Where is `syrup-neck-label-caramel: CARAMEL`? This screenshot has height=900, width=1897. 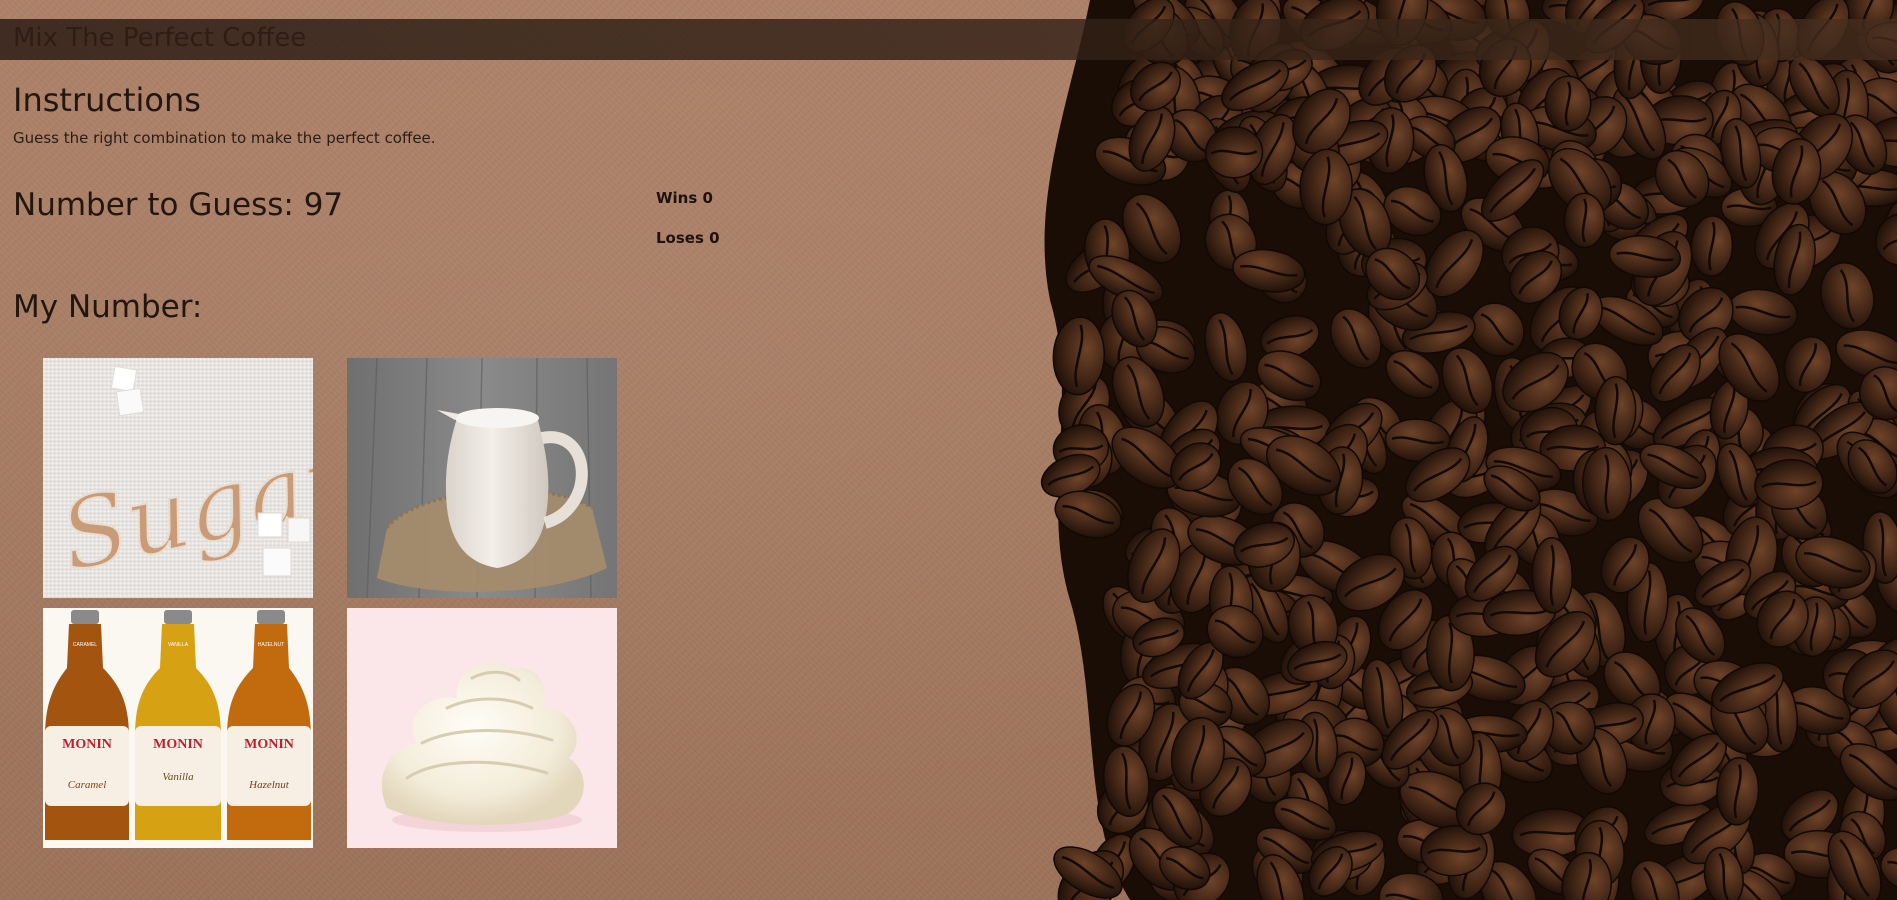
syrup-neck-label-caramel: CARAMEL is located at coordinates (85, 645).